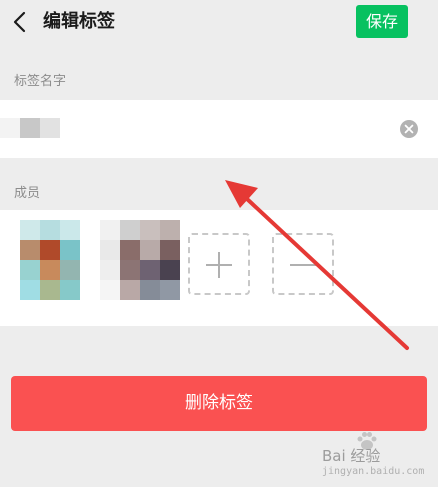  What do you see at coordinates (351, 456) in the screenshot?
I see `watermark-text: Bai 经验` at bounding box center [351, 456].